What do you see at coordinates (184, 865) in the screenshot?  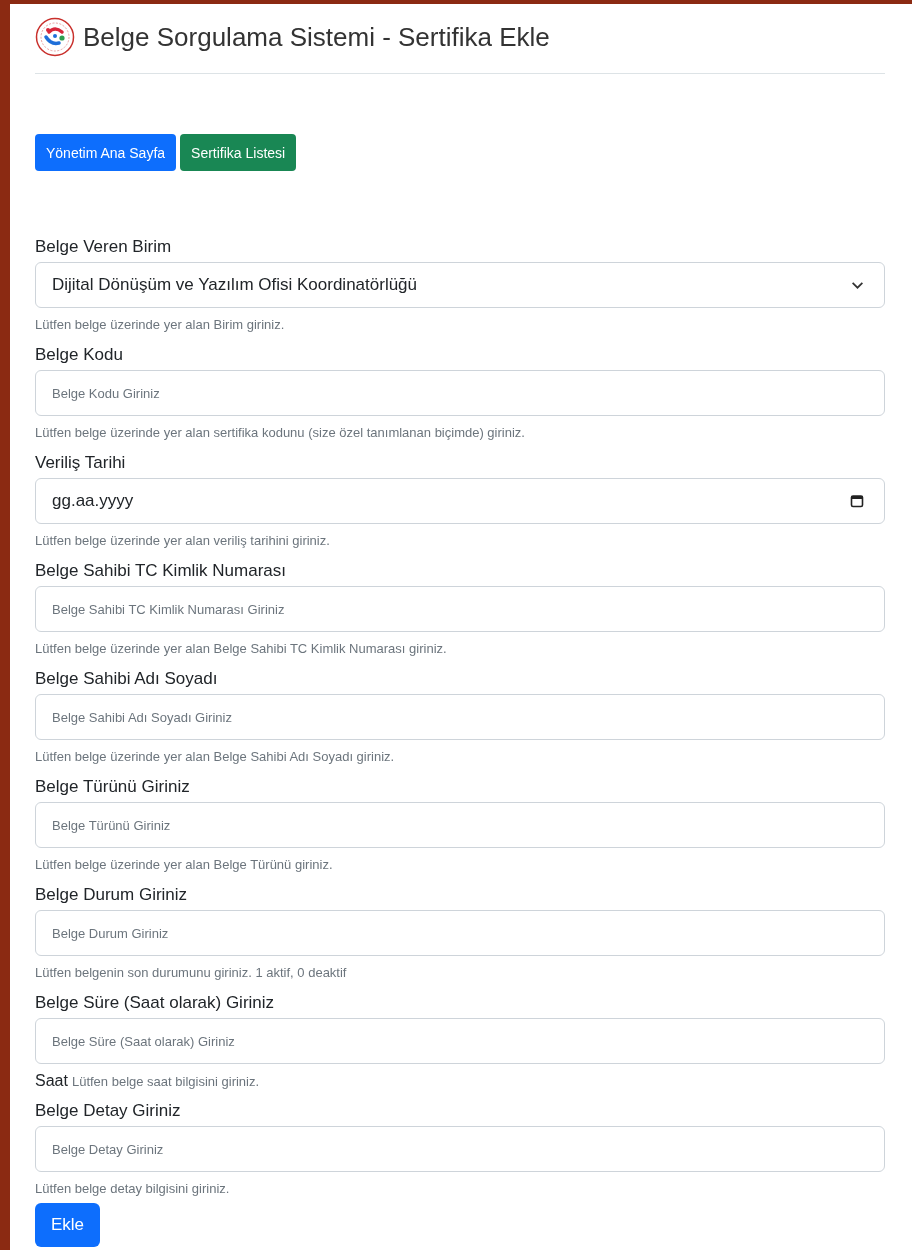 I see `help-text: Lütfen belge üzerinde yer alan Belge Türünü giriniz.` at bounding box center [184, 865].